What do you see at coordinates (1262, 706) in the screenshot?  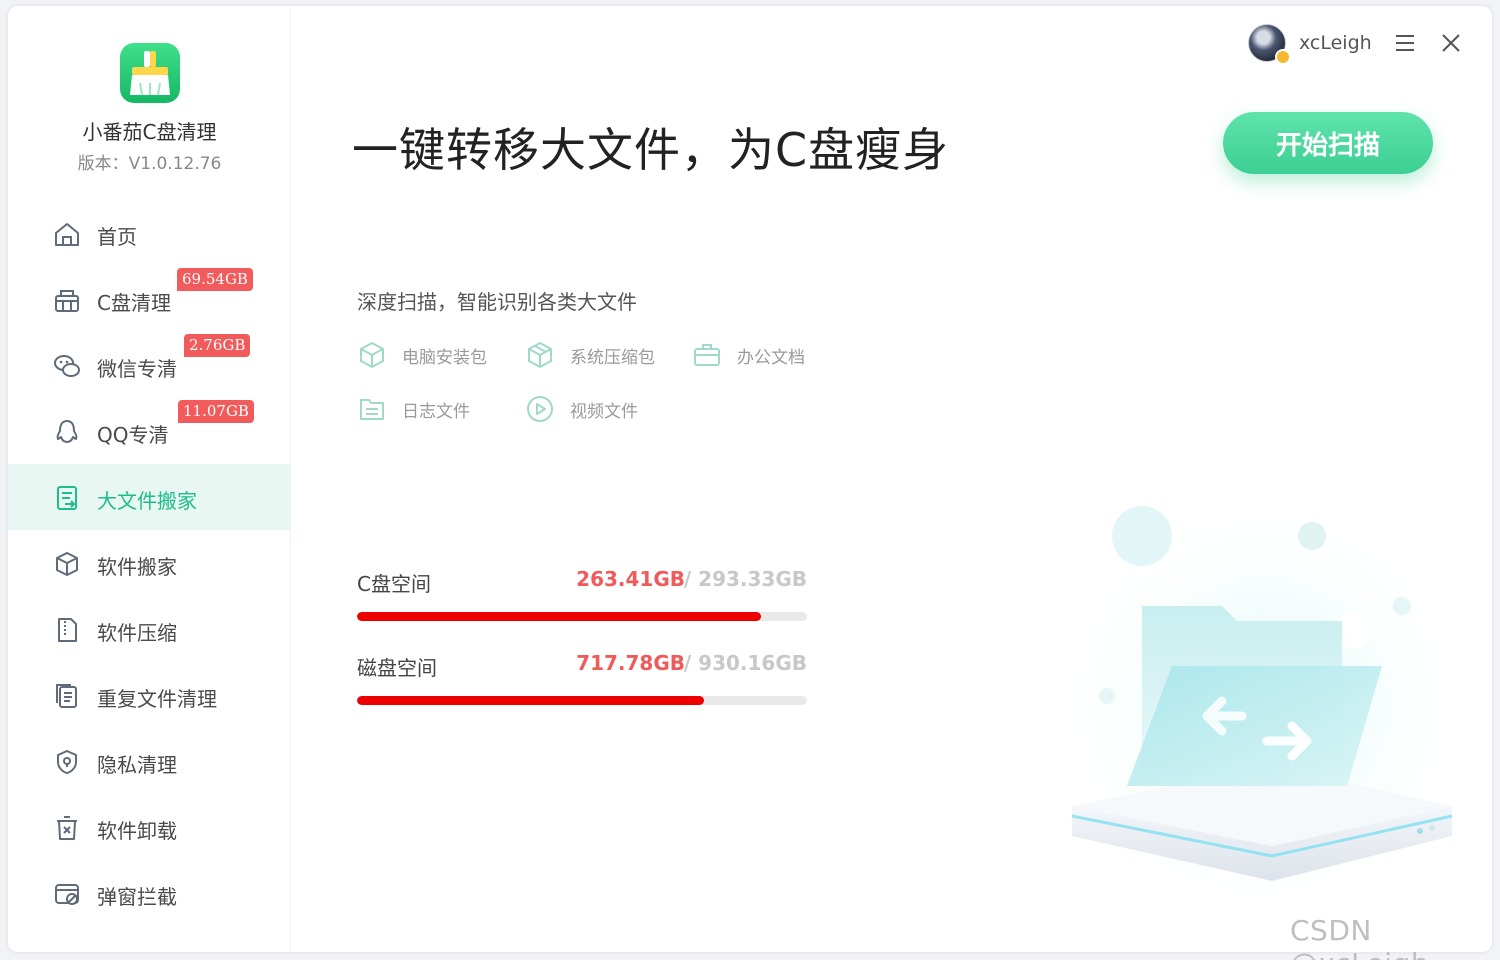 I see `folder-transfer-illustration` at bounding box center [1262, 706].